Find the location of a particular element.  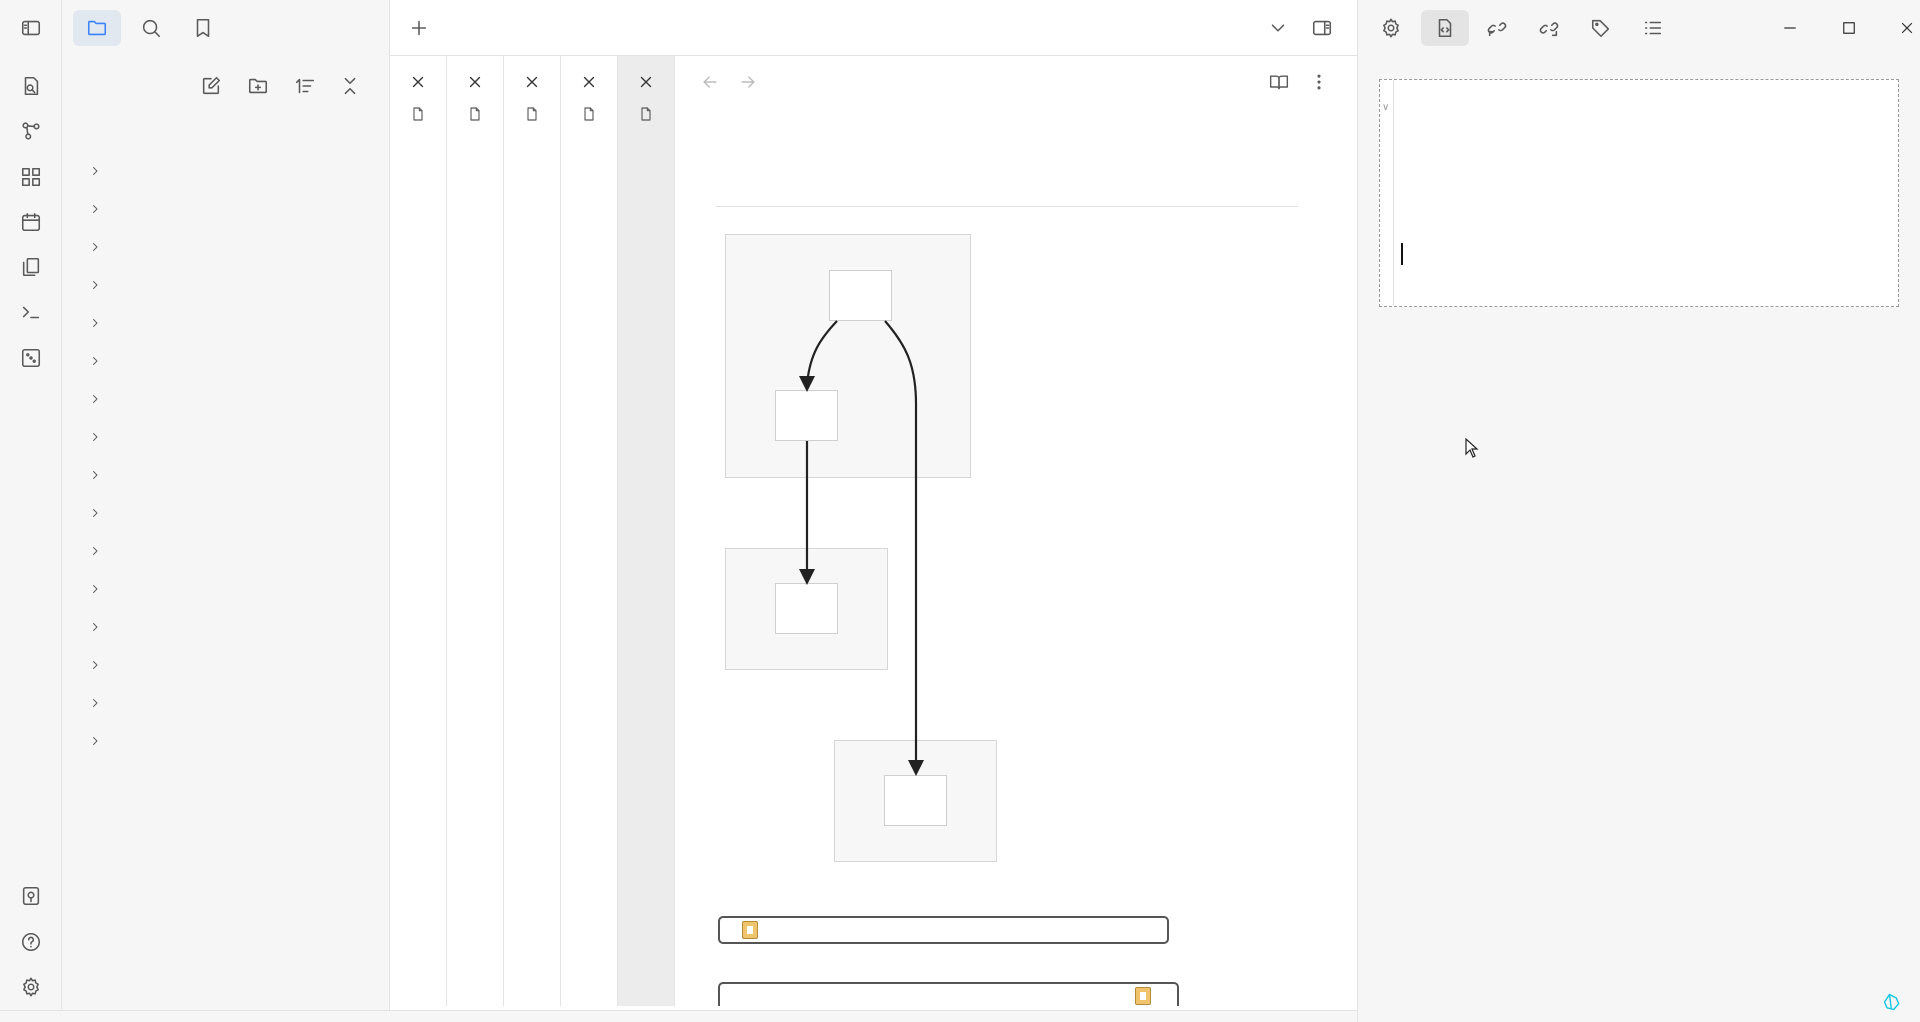

outline-list-icon is located at coordinates (1653, 28).